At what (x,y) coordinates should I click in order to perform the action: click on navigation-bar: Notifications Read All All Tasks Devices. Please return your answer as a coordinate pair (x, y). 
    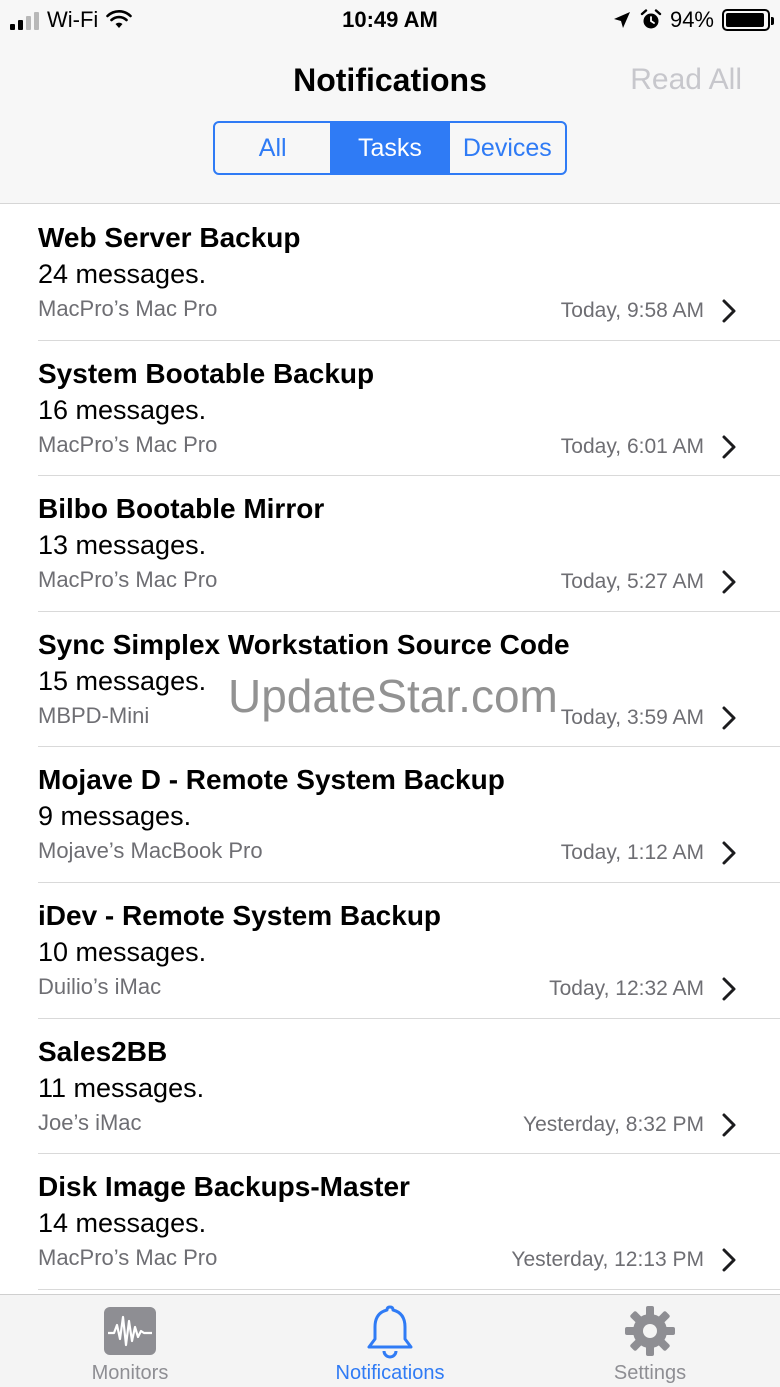
    Looking at the image, I should click on (390, 124).